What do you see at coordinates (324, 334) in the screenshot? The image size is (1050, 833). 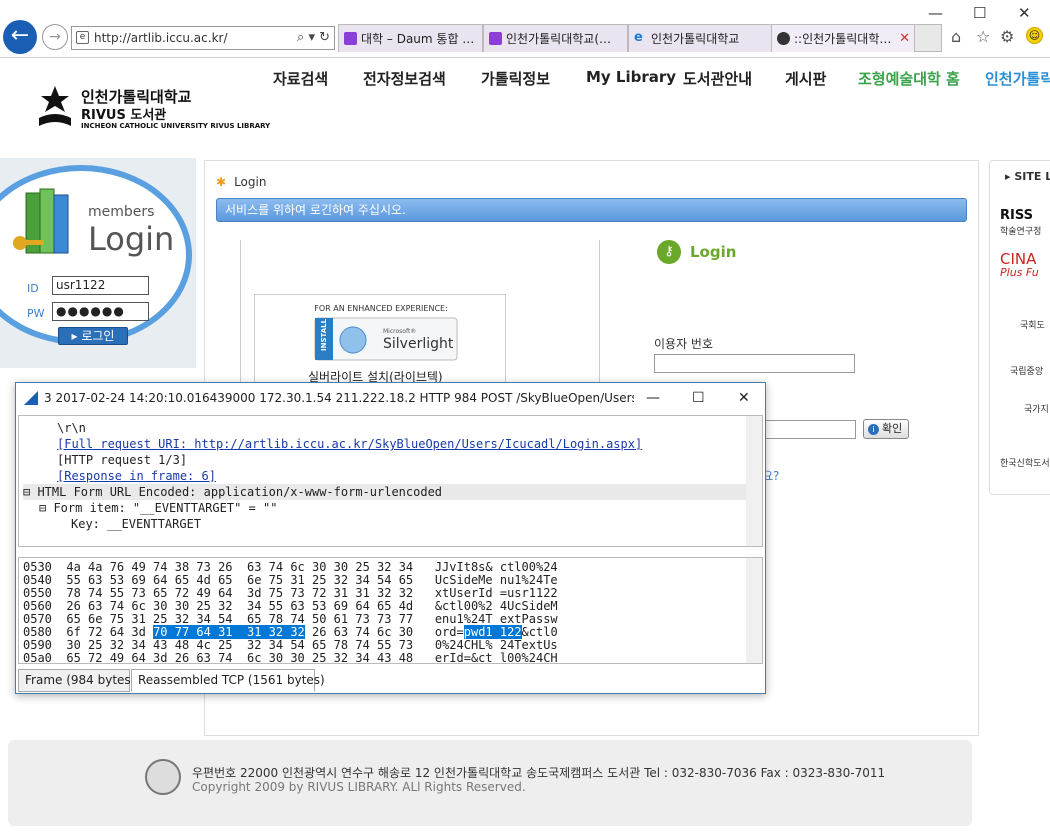 I see `silverlight-install-text: INSTALL` at bounding box center [324, 334].